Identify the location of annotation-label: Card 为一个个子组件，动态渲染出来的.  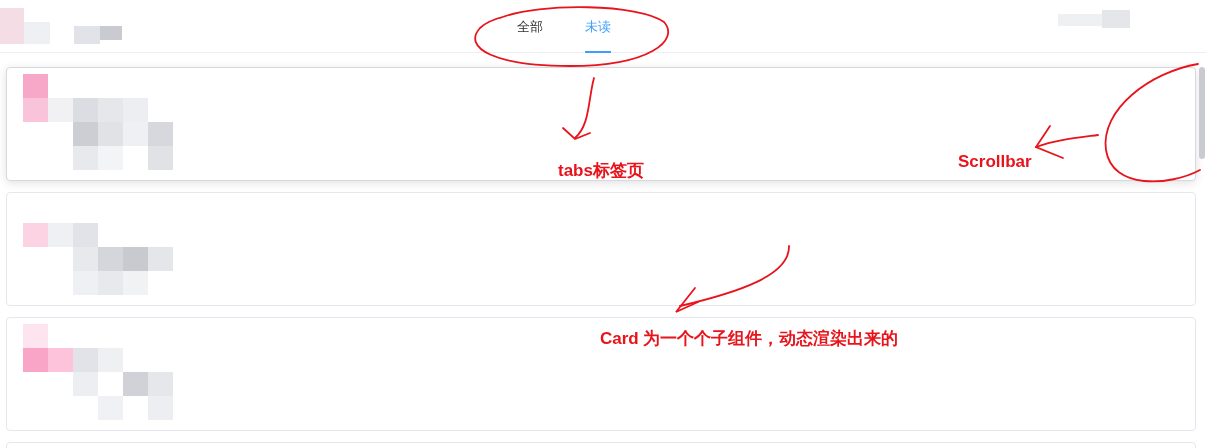
(749, 339).